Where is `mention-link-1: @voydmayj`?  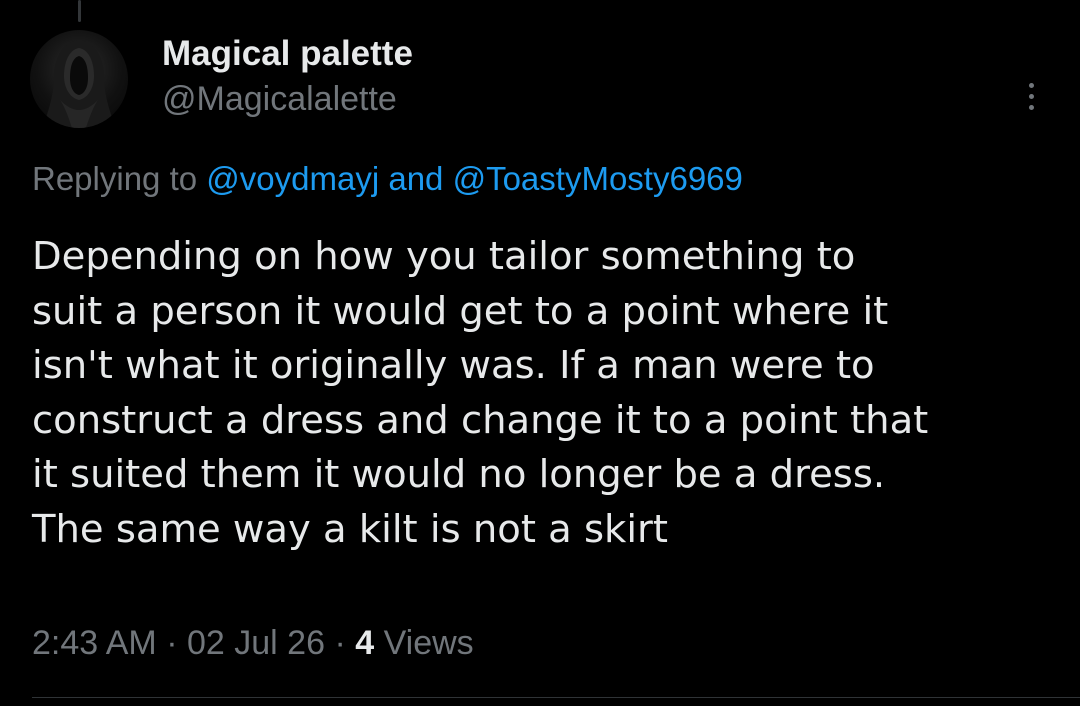 mention-link-1: @voydmayj is located at coordinates (292, 178).